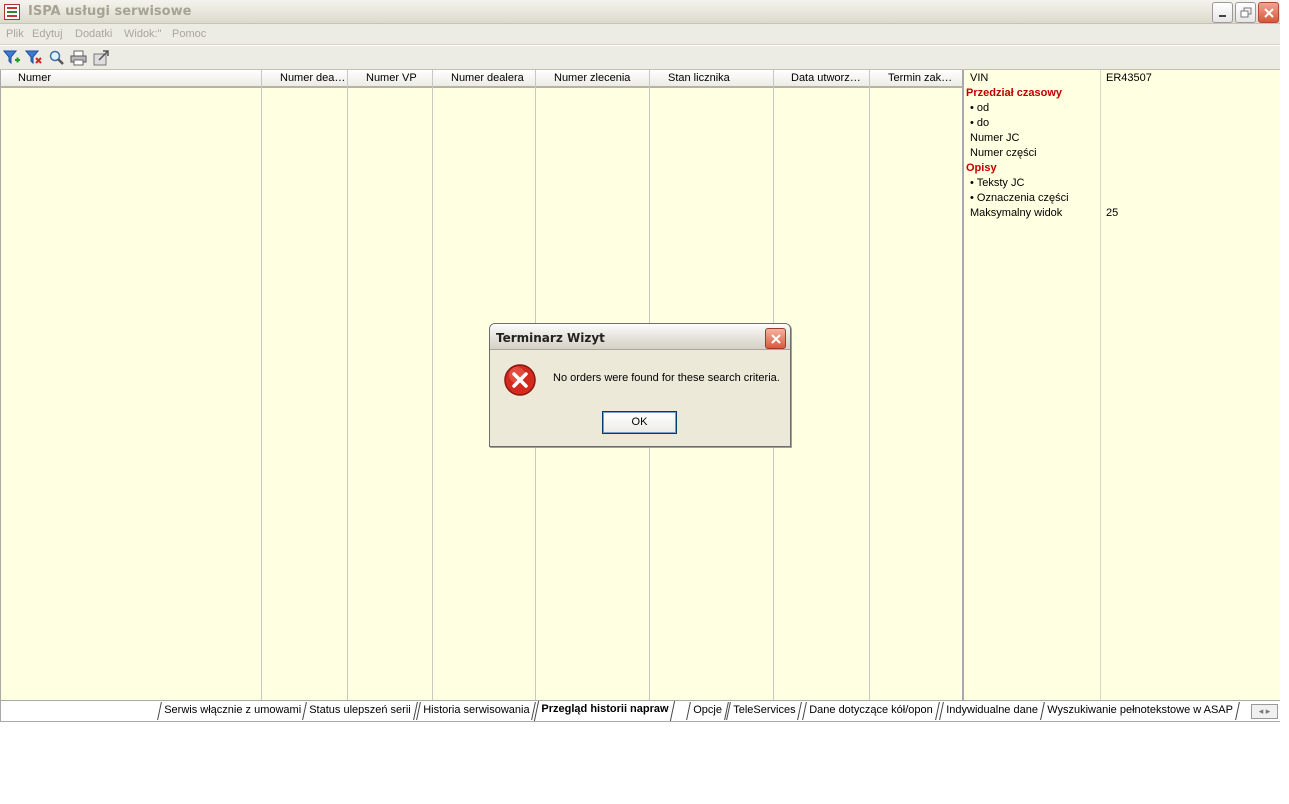  I want to click on menu-edytuj: Edytuj, so click(47, 34).